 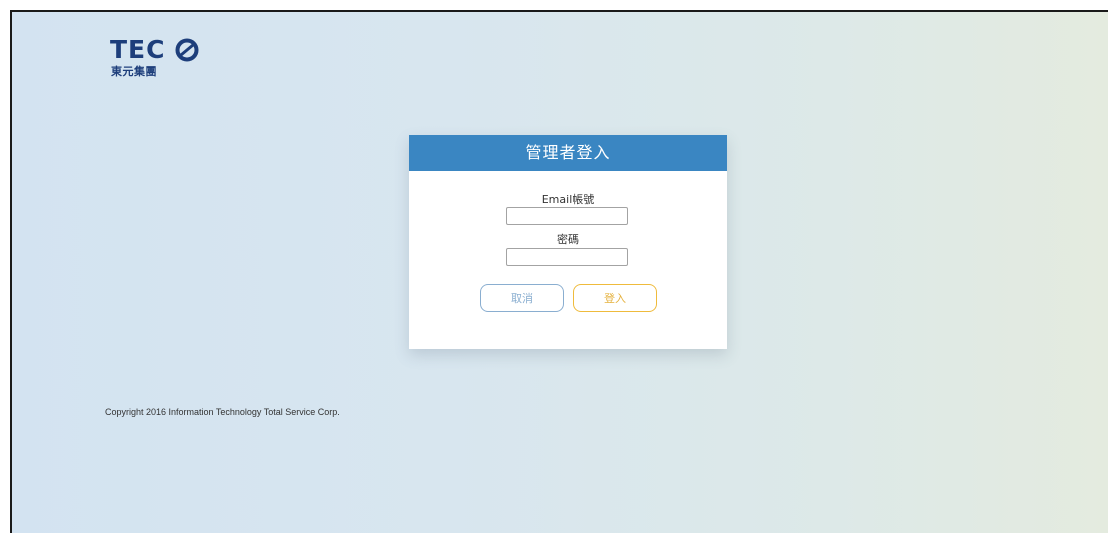 What do you see at coordinates (567, 216) in the screenshot?
I see `email-field` at bounding box center [567, 216].